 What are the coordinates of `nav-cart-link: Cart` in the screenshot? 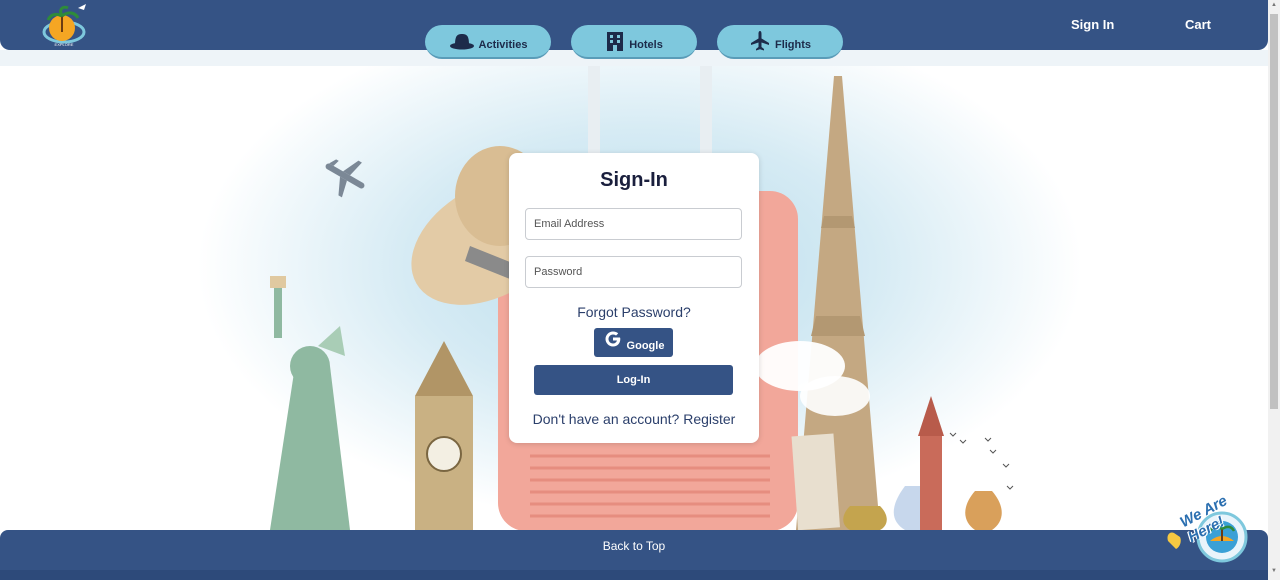 It's located at (1198, 24).